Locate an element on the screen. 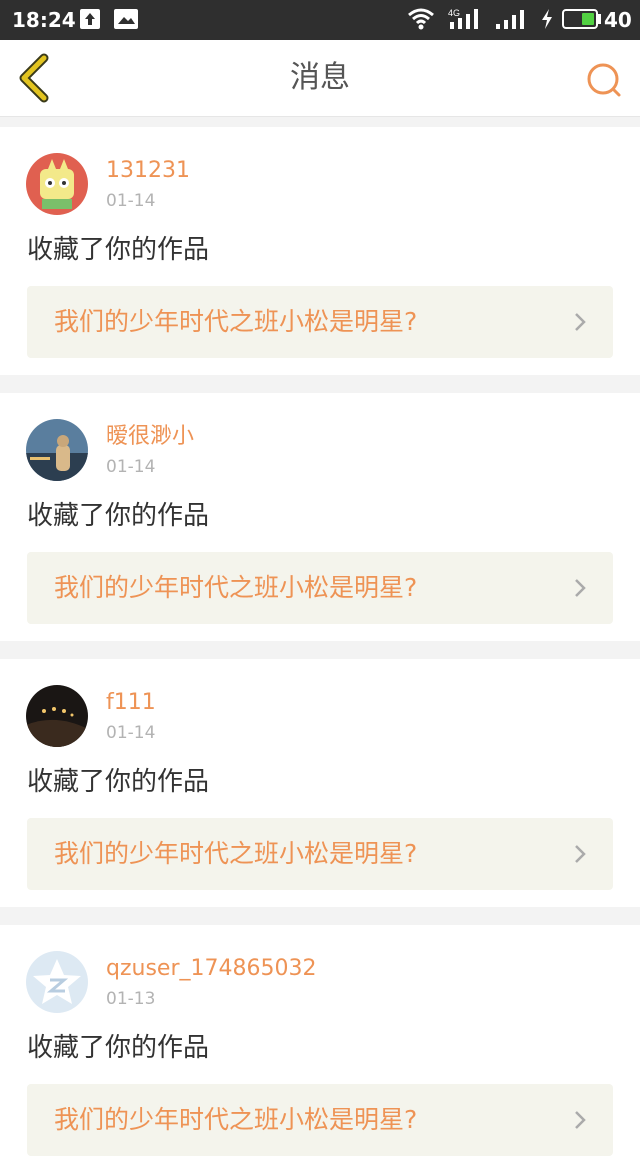 The width and height of the screenshot is (640, 1173). search-icon is located at coordinates (604, 80).